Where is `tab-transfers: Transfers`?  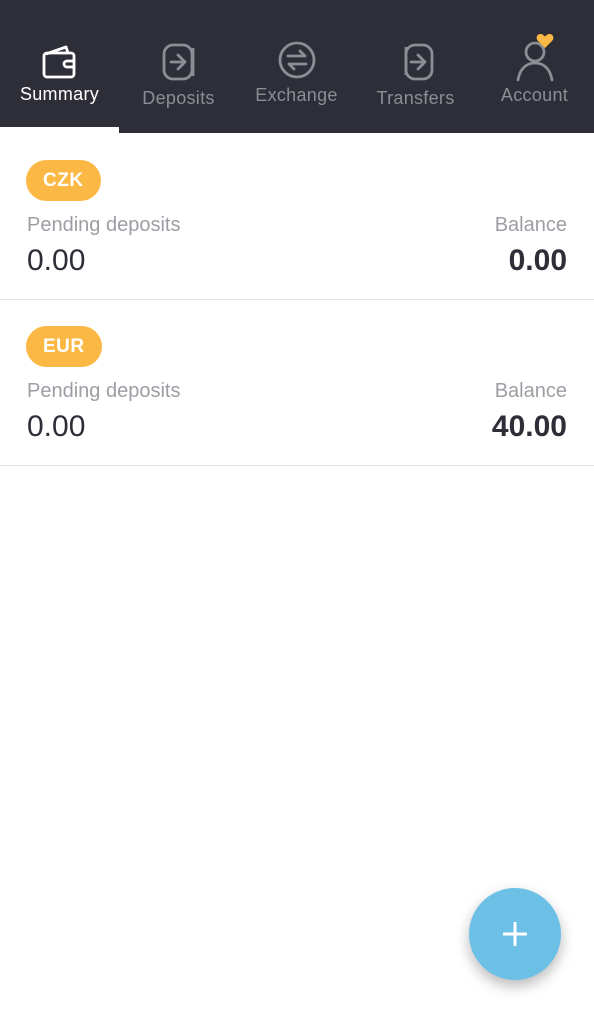 tab-transfers: Transfers is located at coordinates (415, 66).